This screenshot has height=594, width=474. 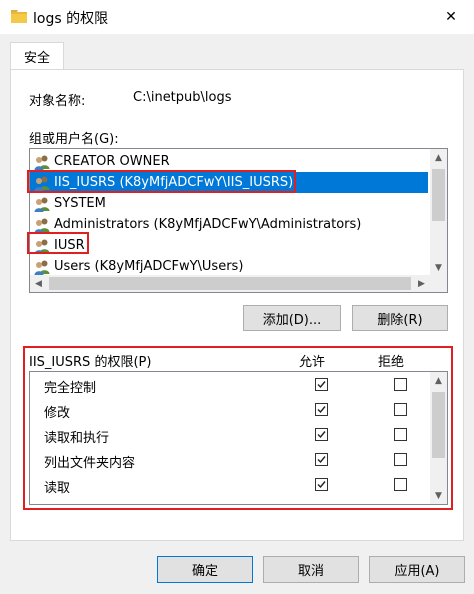 I want to click on permission-list-scrollbar: ▲ ▼, so click(x=438, y=438).